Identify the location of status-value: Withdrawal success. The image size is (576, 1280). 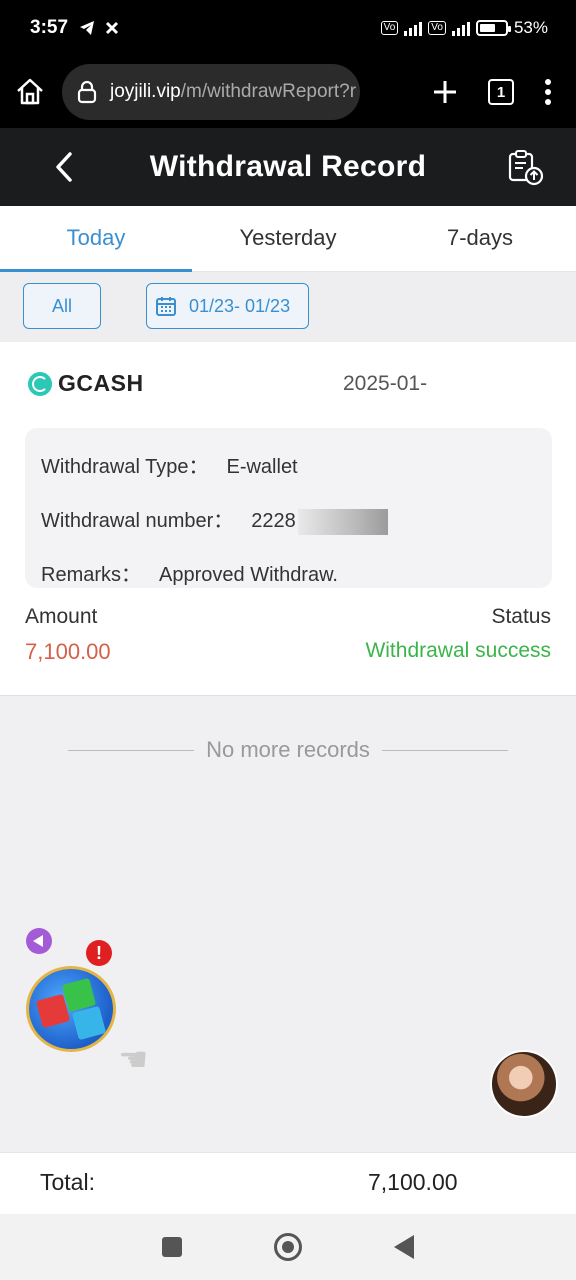
(458, 650).